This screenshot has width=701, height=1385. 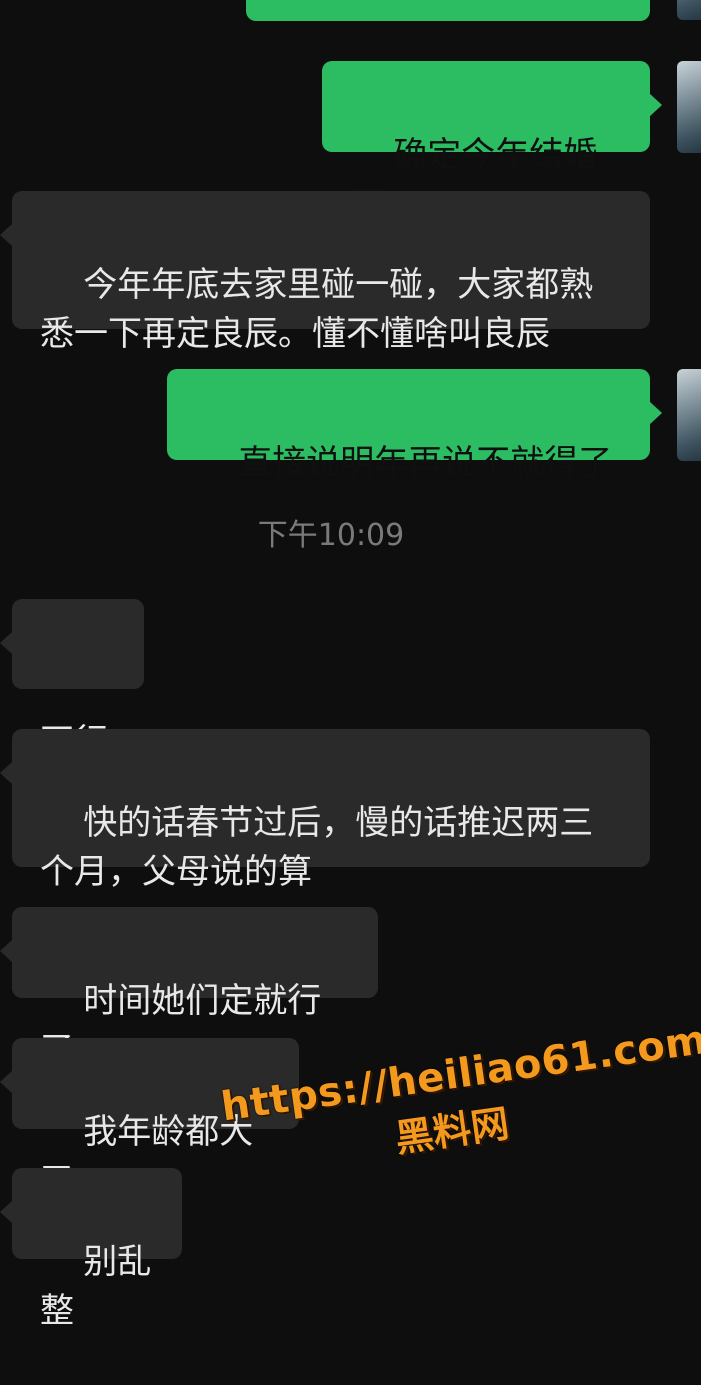 I want to click on message-bubble-incoming: 不行, so click(x=72, y=680).